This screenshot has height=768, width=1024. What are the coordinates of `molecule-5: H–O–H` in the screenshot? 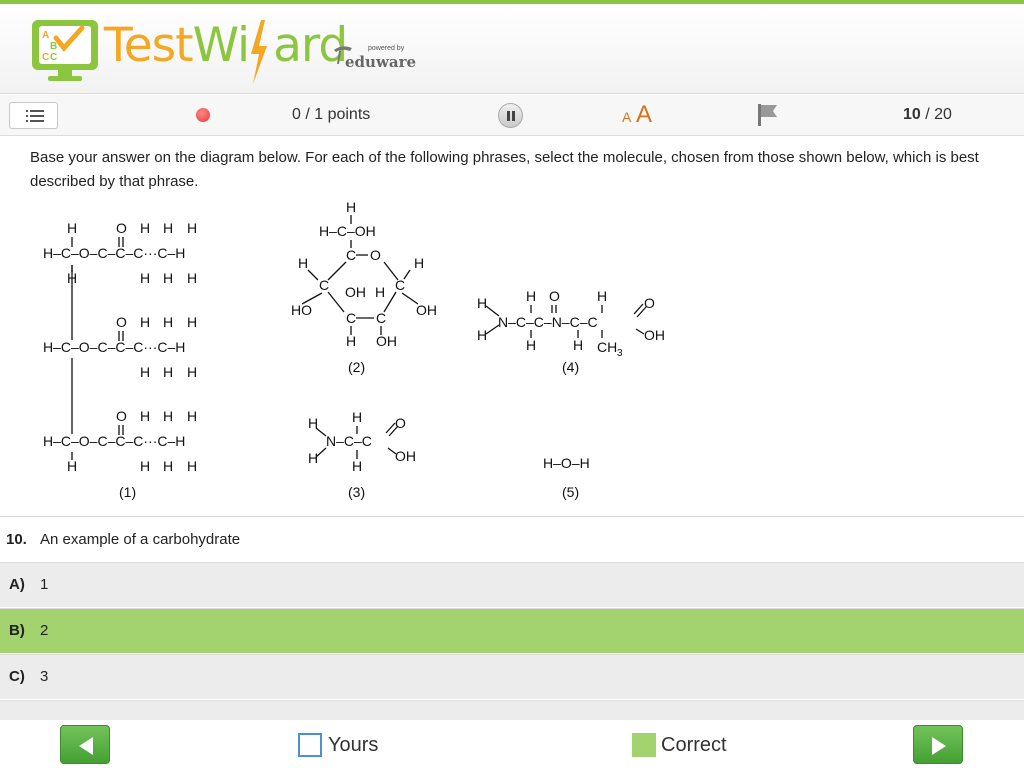 It's located at (566, 463).